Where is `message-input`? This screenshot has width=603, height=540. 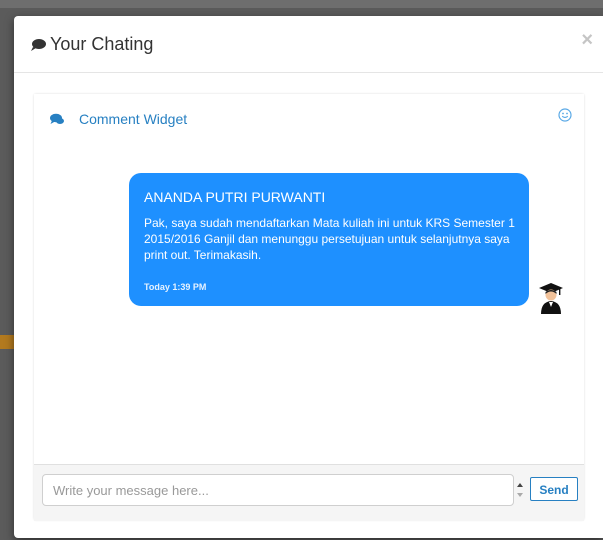
message-input is located at coordinates (278, 490).